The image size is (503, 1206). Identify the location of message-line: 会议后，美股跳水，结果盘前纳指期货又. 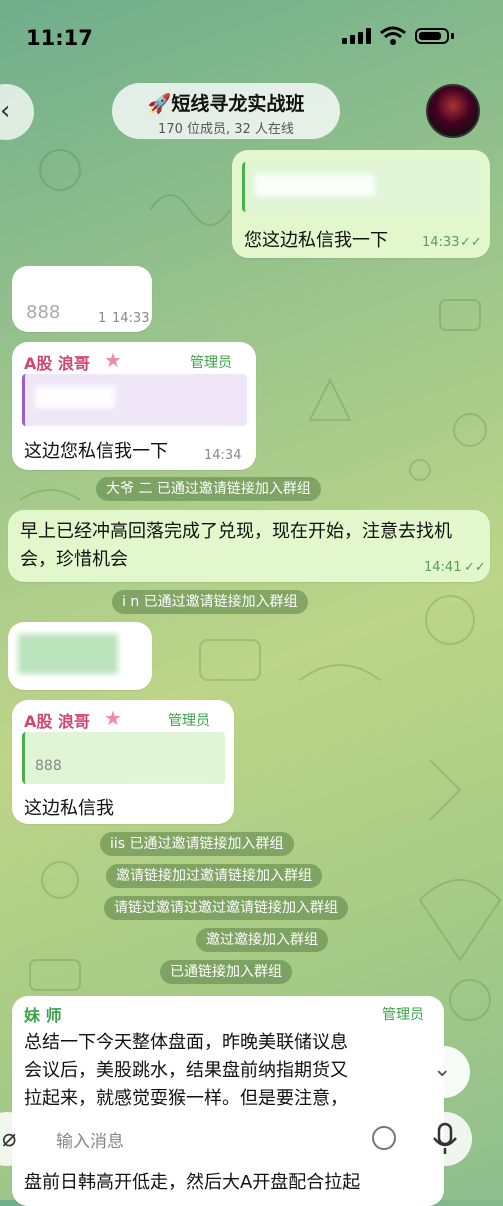
(186, 1070).